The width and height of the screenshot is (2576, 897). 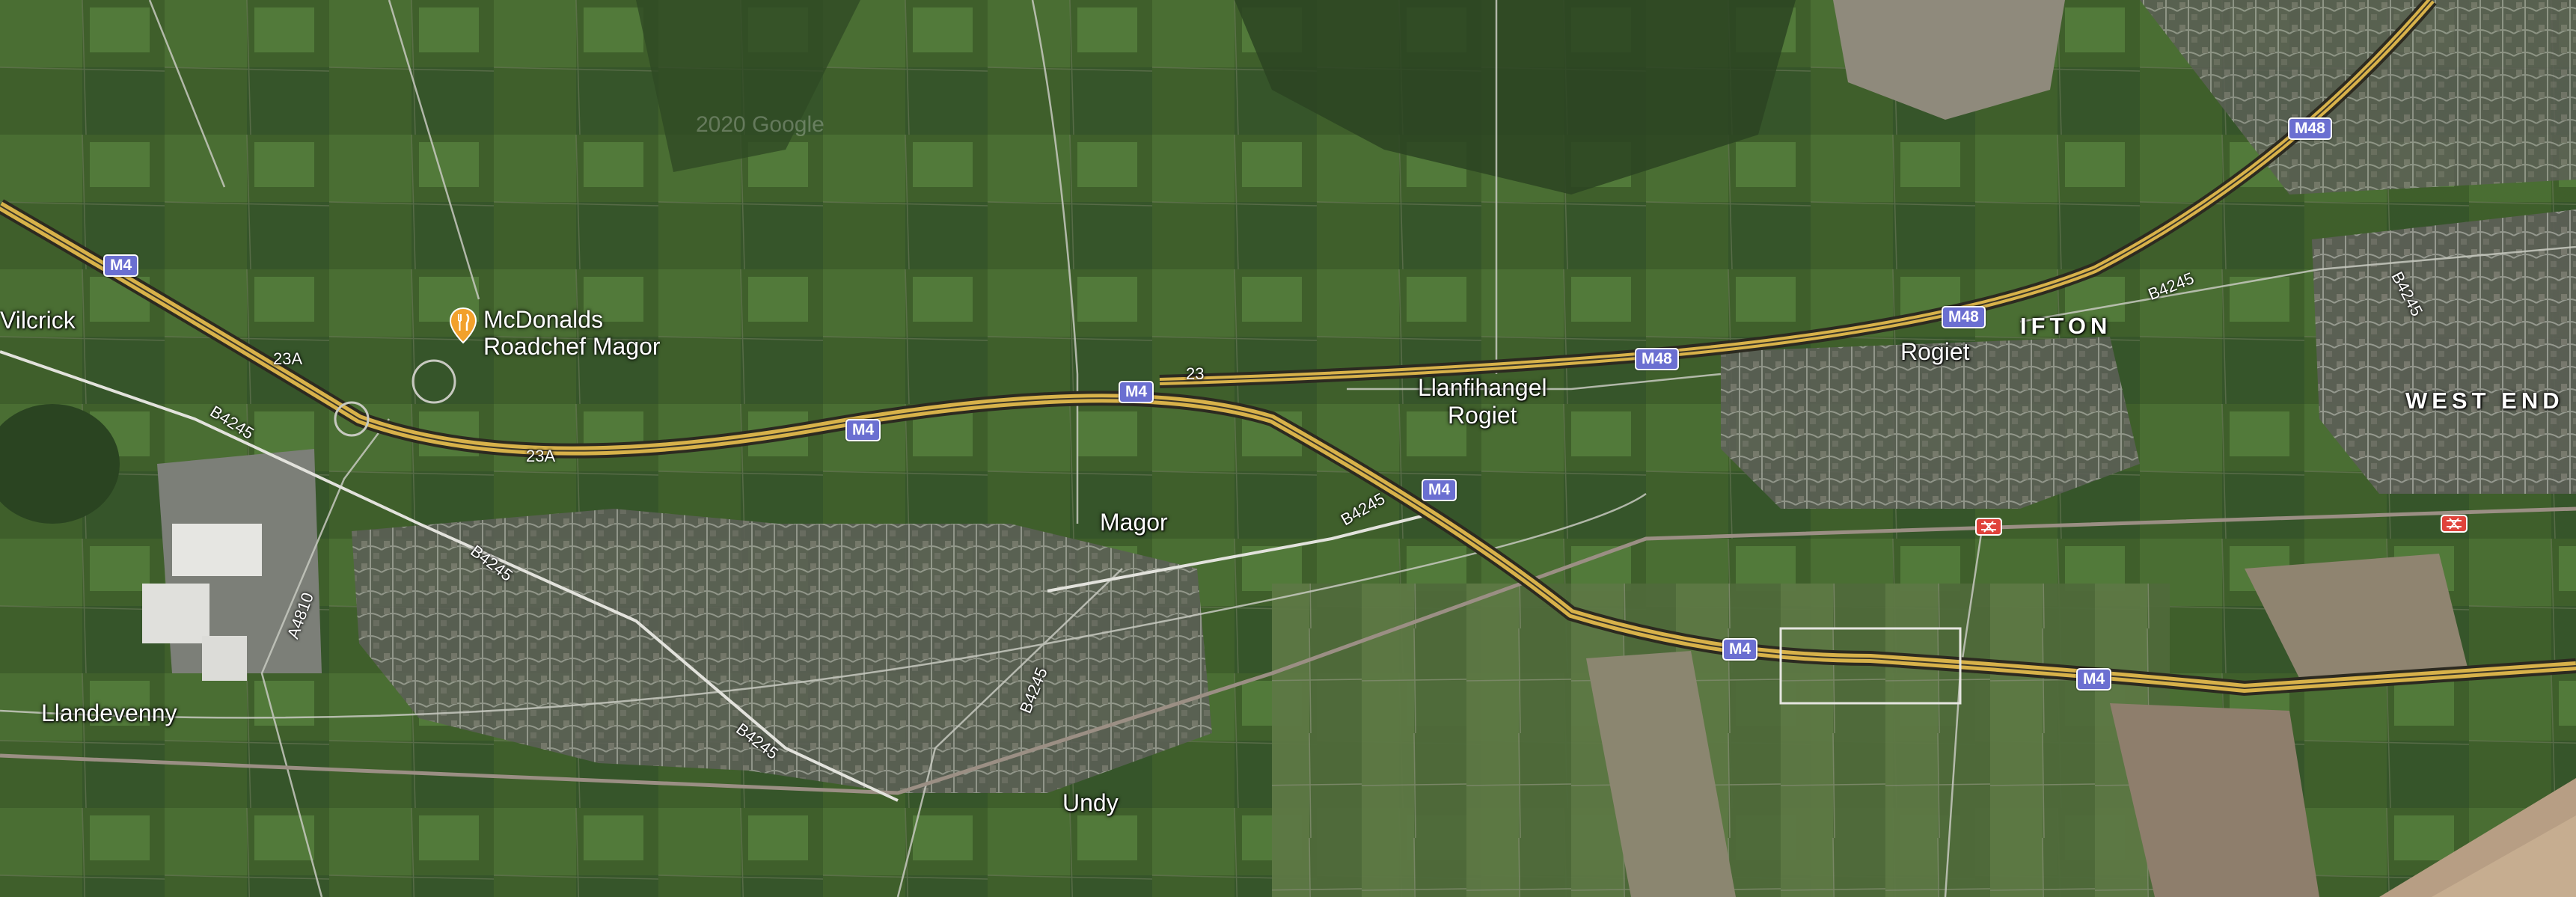 What do you see at coordinates (543, 319) in the screenshot?
I see `poi-name-line1: McDonalds` at bounding box center [543, 319].